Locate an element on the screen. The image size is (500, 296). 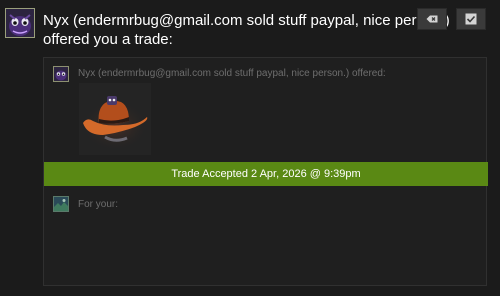
cowboy-hat-item-icon is located at coordinates (115, 119).